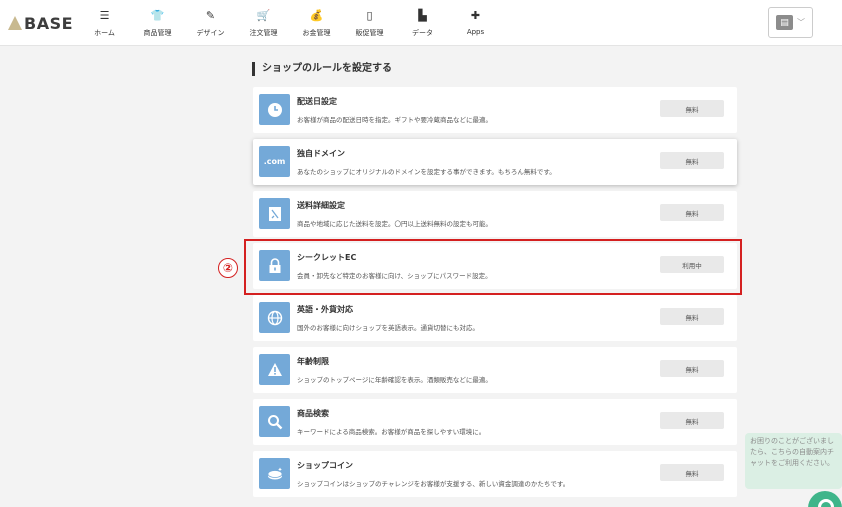  What do you see at coordinates (157, 33) in the screenshot?
I see `nav-item-label: 商品管理` at bounding box center [157, 33].